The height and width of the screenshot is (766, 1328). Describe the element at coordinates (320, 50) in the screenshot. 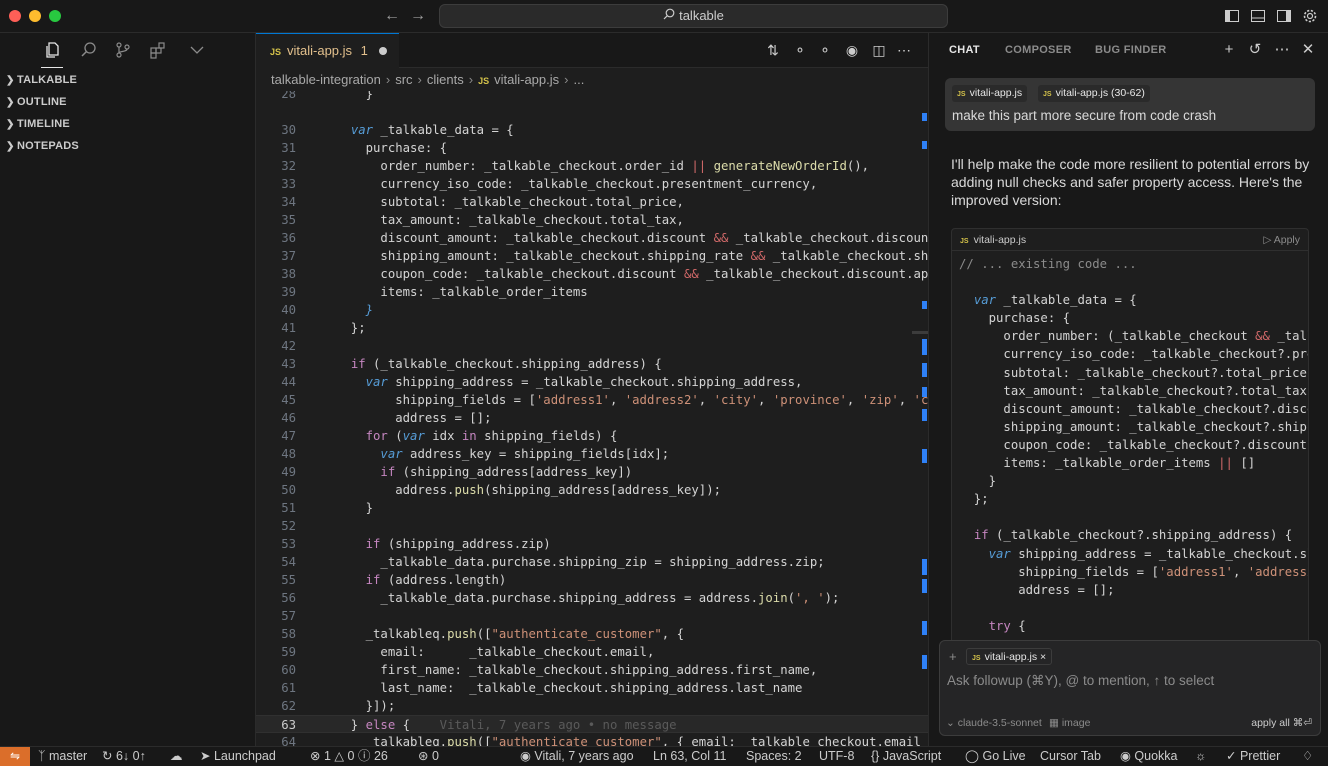

I see `tab-label: vitali-app.js` at that location.